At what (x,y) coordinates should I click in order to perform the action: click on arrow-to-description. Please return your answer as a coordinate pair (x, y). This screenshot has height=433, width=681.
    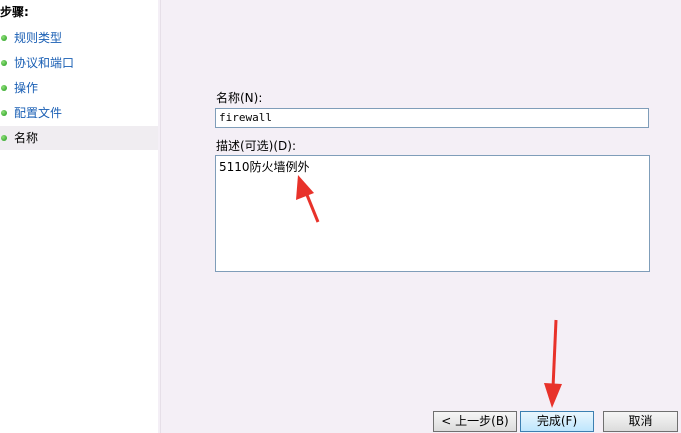
    Looking at the image, I should click on (308, 199).